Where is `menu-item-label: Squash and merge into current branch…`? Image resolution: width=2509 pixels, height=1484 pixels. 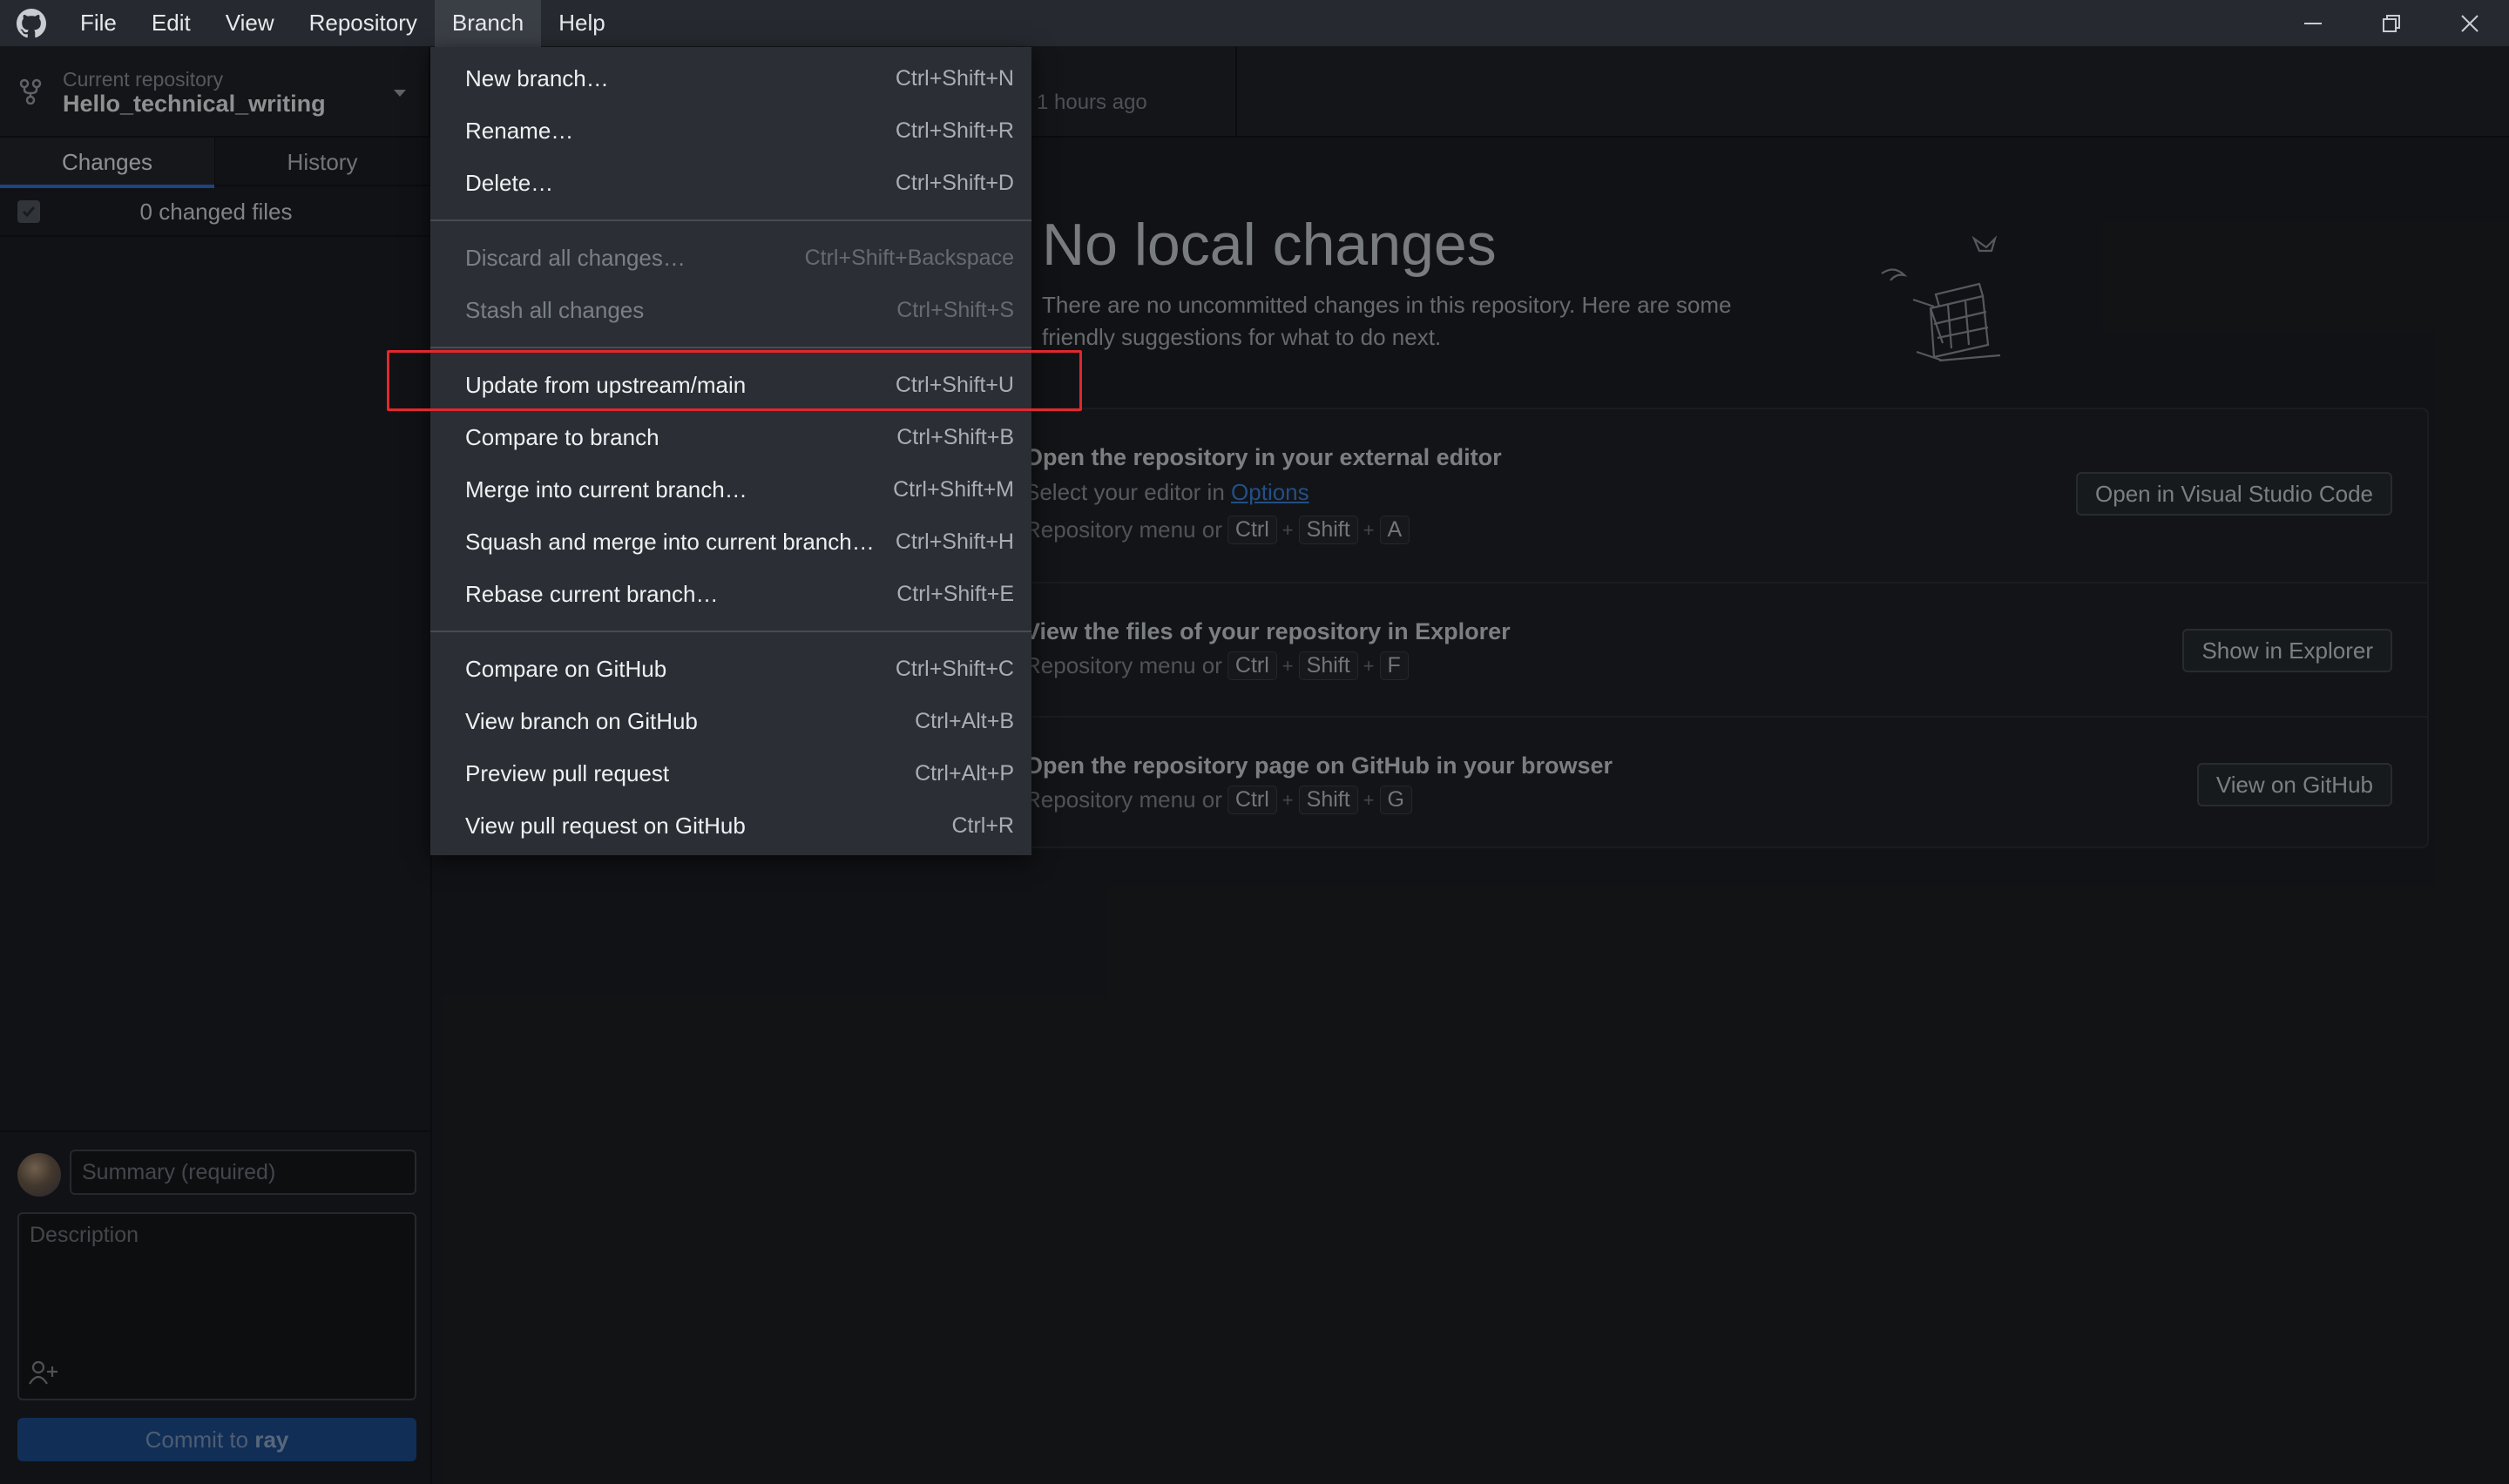 menu-item-label: Squash and merge into current branch… is located at coordinates (670, 541).